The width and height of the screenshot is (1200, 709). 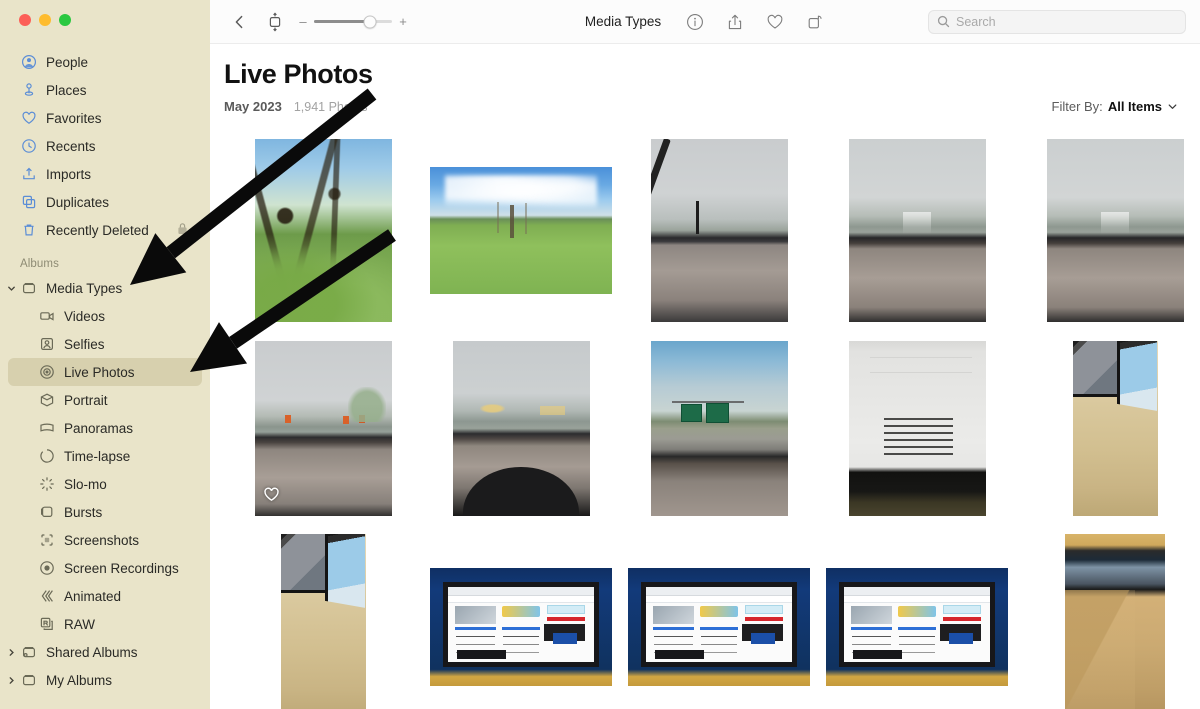 What do you see at coordinates (1115, 231) in the screenshot?
I see `photo-wet-road-wiper-blur` at bounding box center [1115, 231].